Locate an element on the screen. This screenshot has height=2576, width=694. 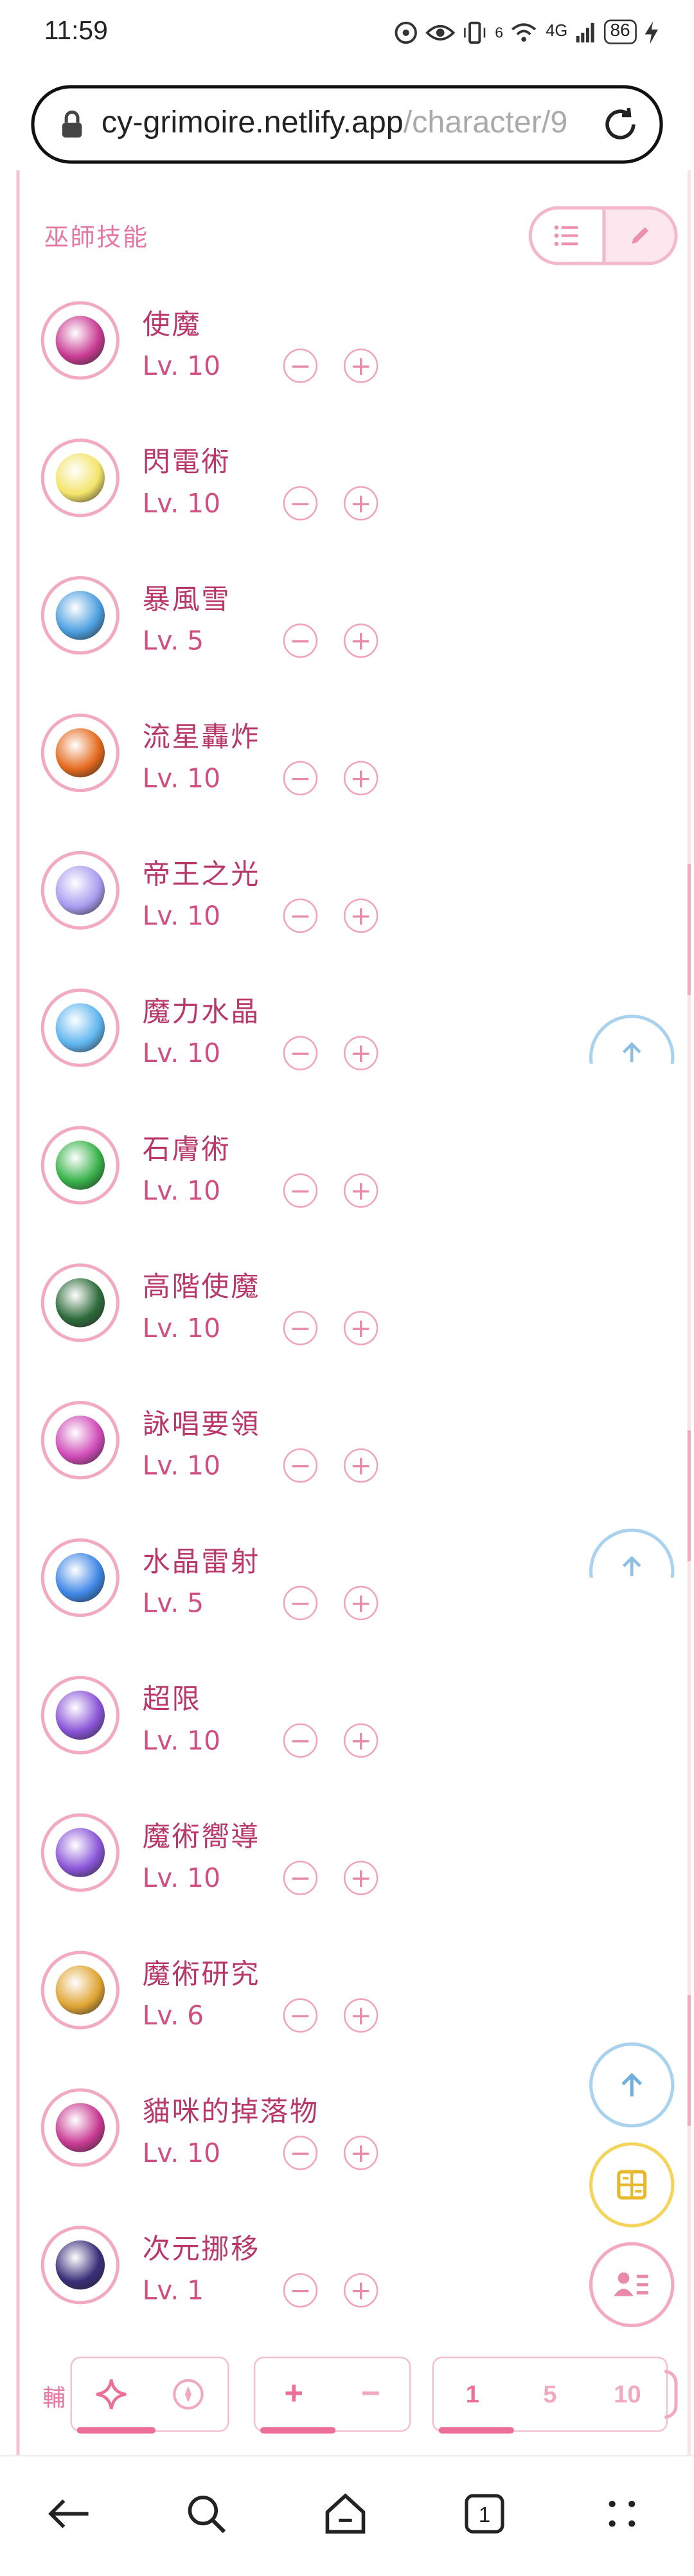
skill-row: 使魔 Lv. 10 − + is located at coordinates (347, 357).